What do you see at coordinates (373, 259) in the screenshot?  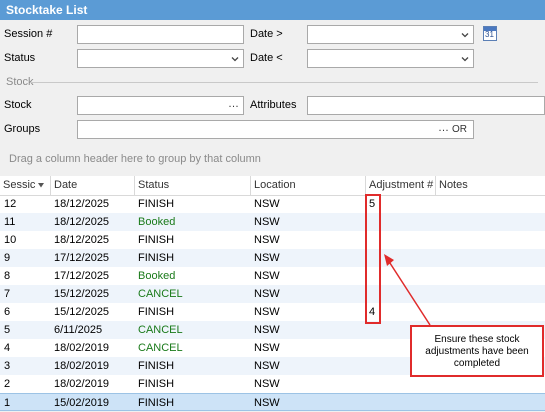 I see `annotation-highlight-box` at bounding box center [373, 259].